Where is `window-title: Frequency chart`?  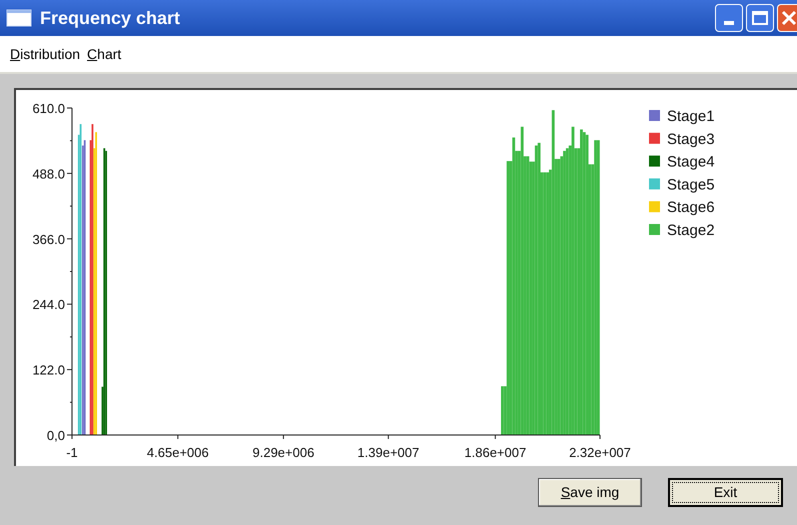
window-title: Frequency chart is located at coordinates (110, 18).